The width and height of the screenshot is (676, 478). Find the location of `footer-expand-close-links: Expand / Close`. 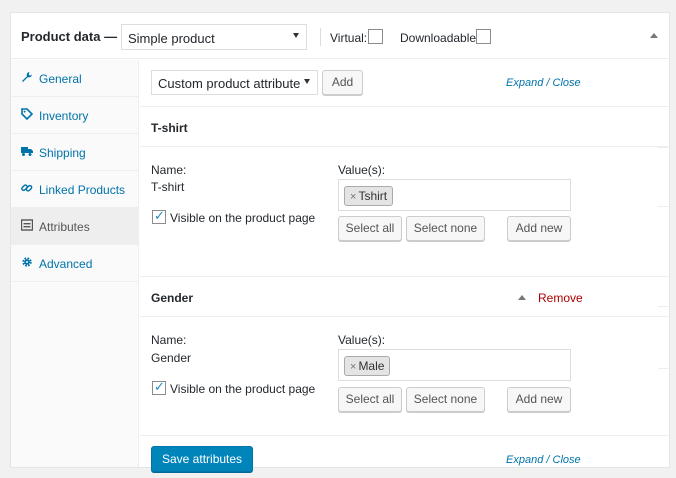

footer-expand-close-links: Expand / Close is located at coordinates (543, 460).